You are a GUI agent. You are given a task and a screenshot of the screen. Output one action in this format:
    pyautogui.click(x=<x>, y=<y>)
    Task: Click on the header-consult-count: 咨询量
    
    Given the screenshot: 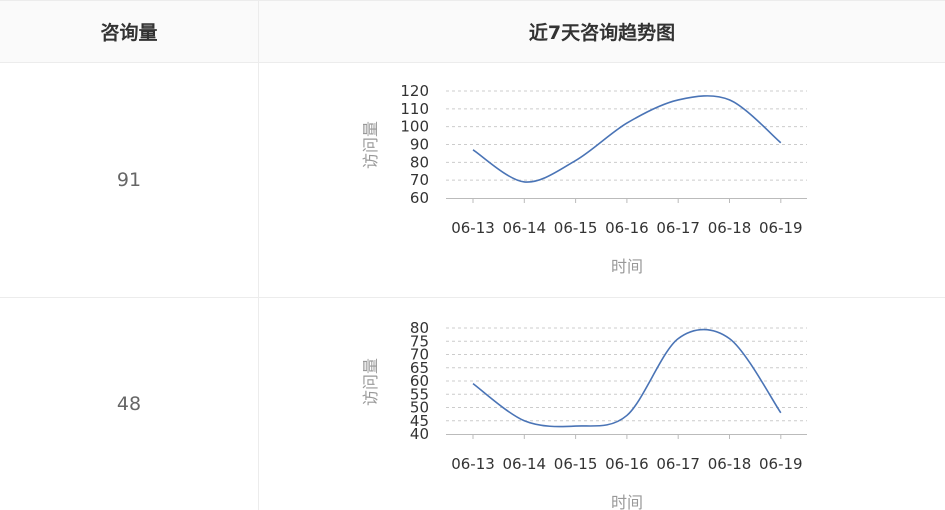 What is the action you would take?
    pyautogui.click(x=129, y=31)
    